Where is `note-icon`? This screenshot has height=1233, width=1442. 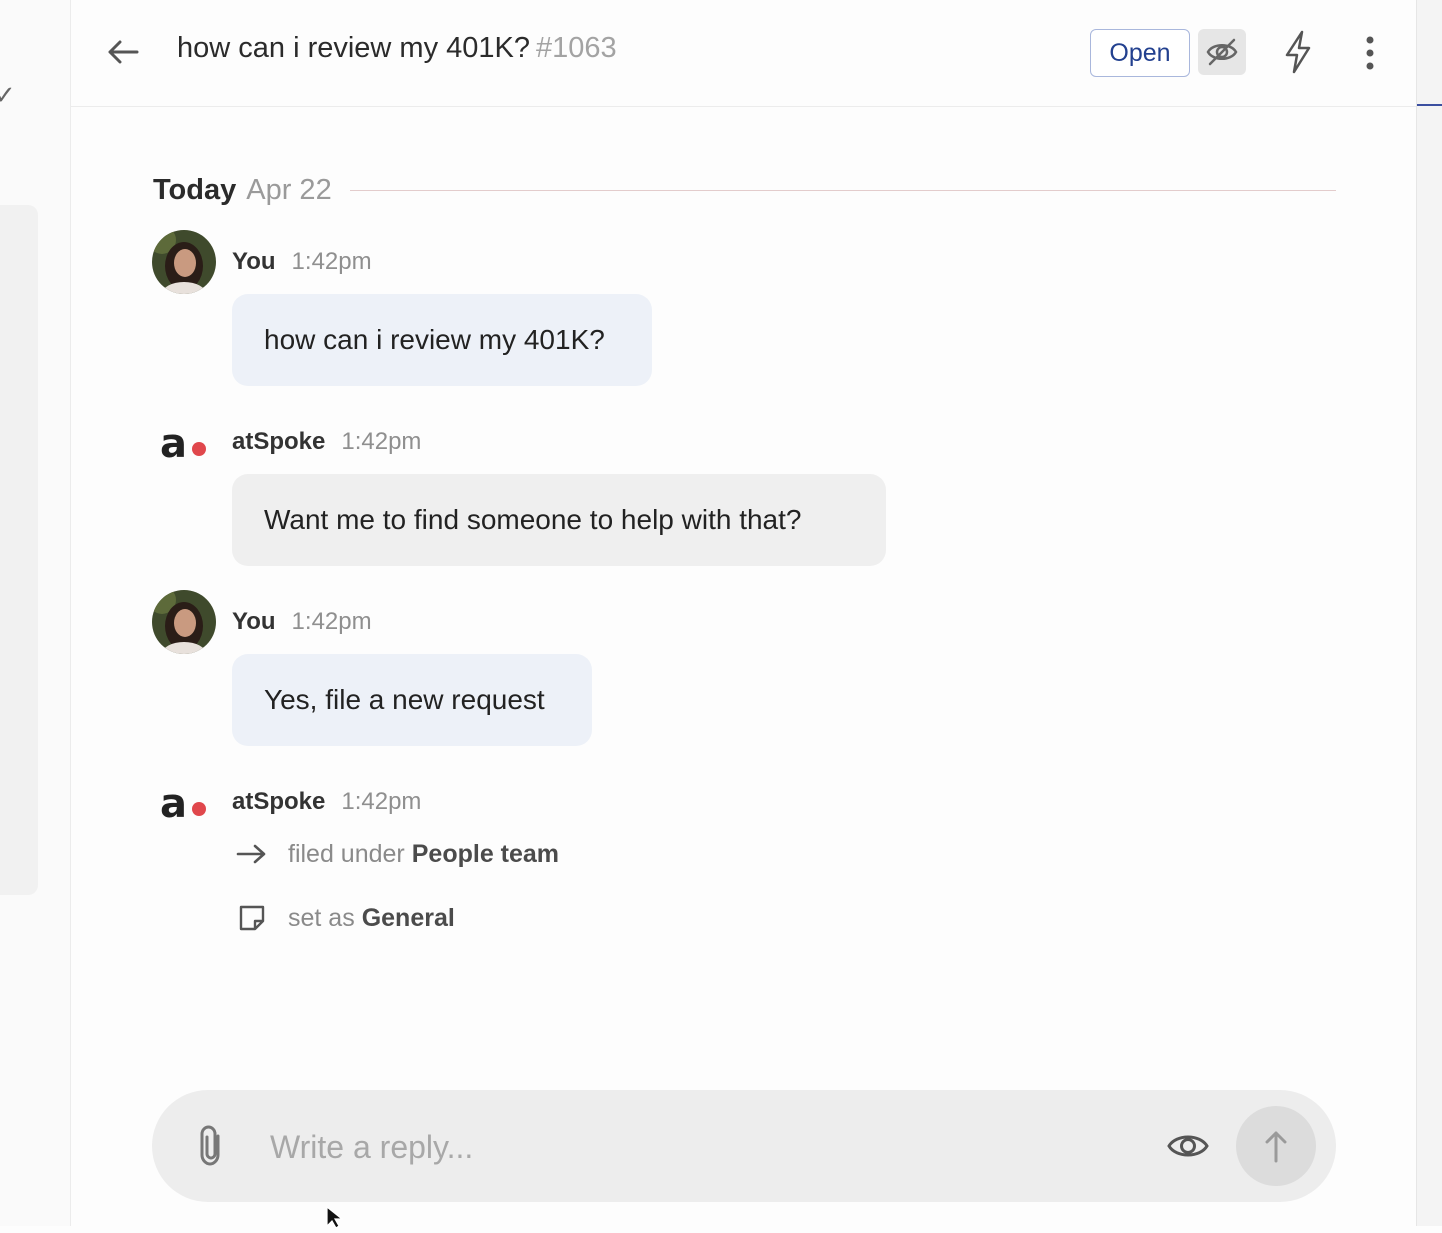 note-icon is located at coordinates (252, 918).